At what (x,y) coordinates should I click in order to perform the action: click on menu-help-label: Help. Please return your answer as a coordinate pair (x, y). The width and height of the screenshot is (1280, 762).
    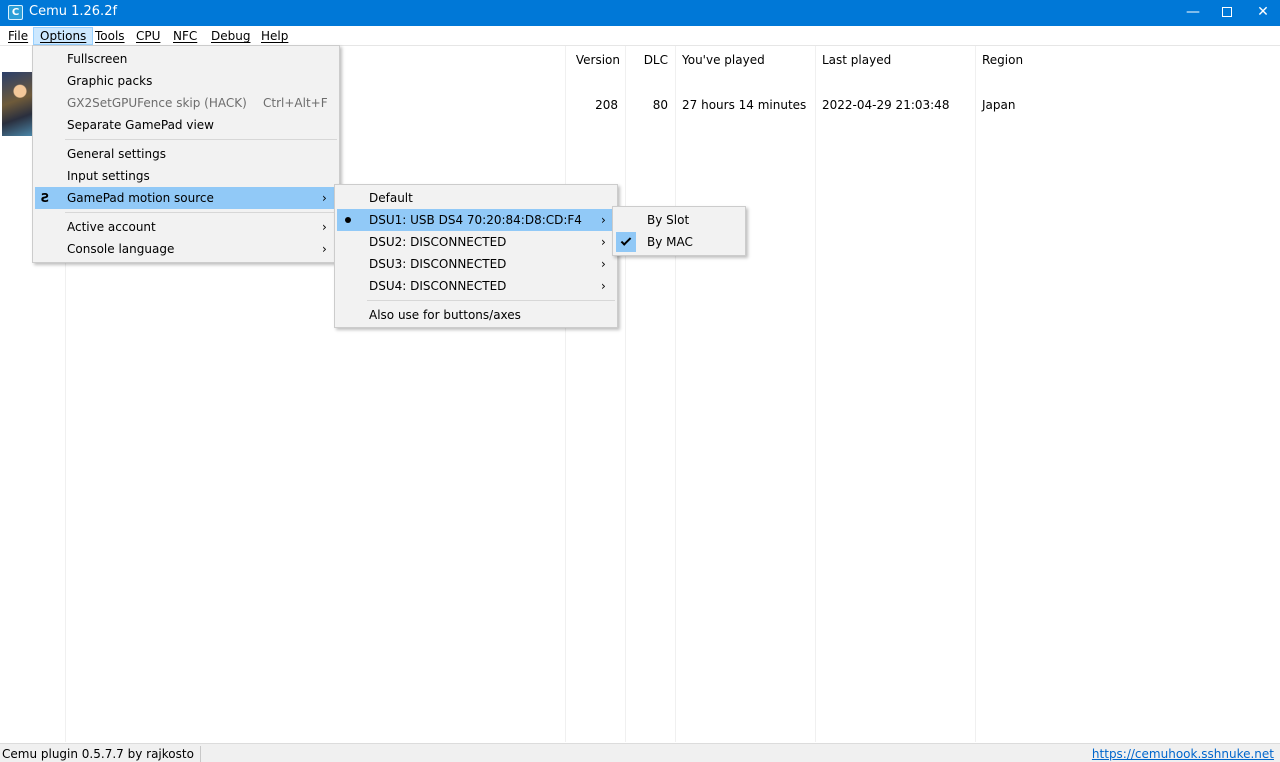
    Looking at the image, I should click on (275, 36).